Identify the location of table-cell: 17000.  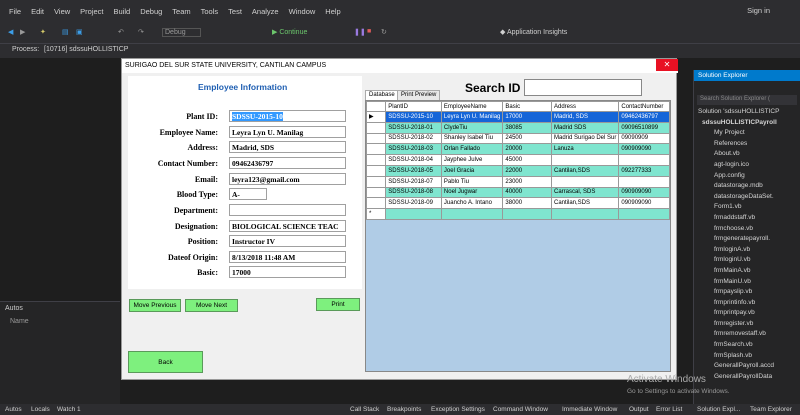
(527, 117).